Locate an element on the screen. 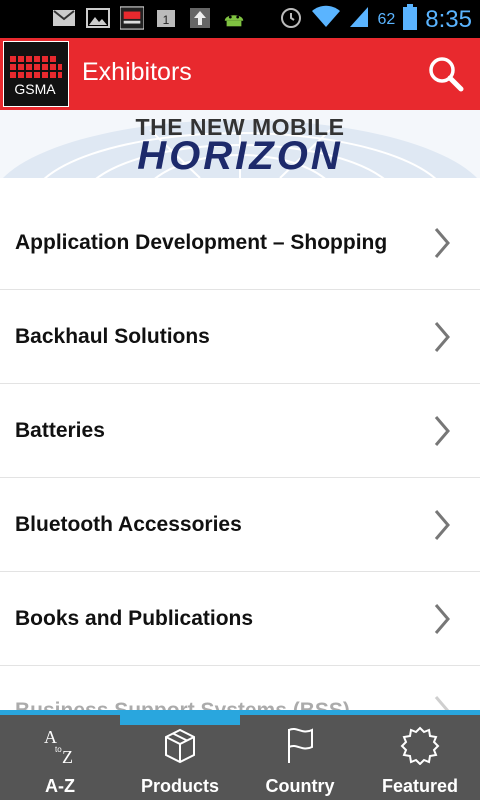  box-icon is located at coordinates (180, 746).